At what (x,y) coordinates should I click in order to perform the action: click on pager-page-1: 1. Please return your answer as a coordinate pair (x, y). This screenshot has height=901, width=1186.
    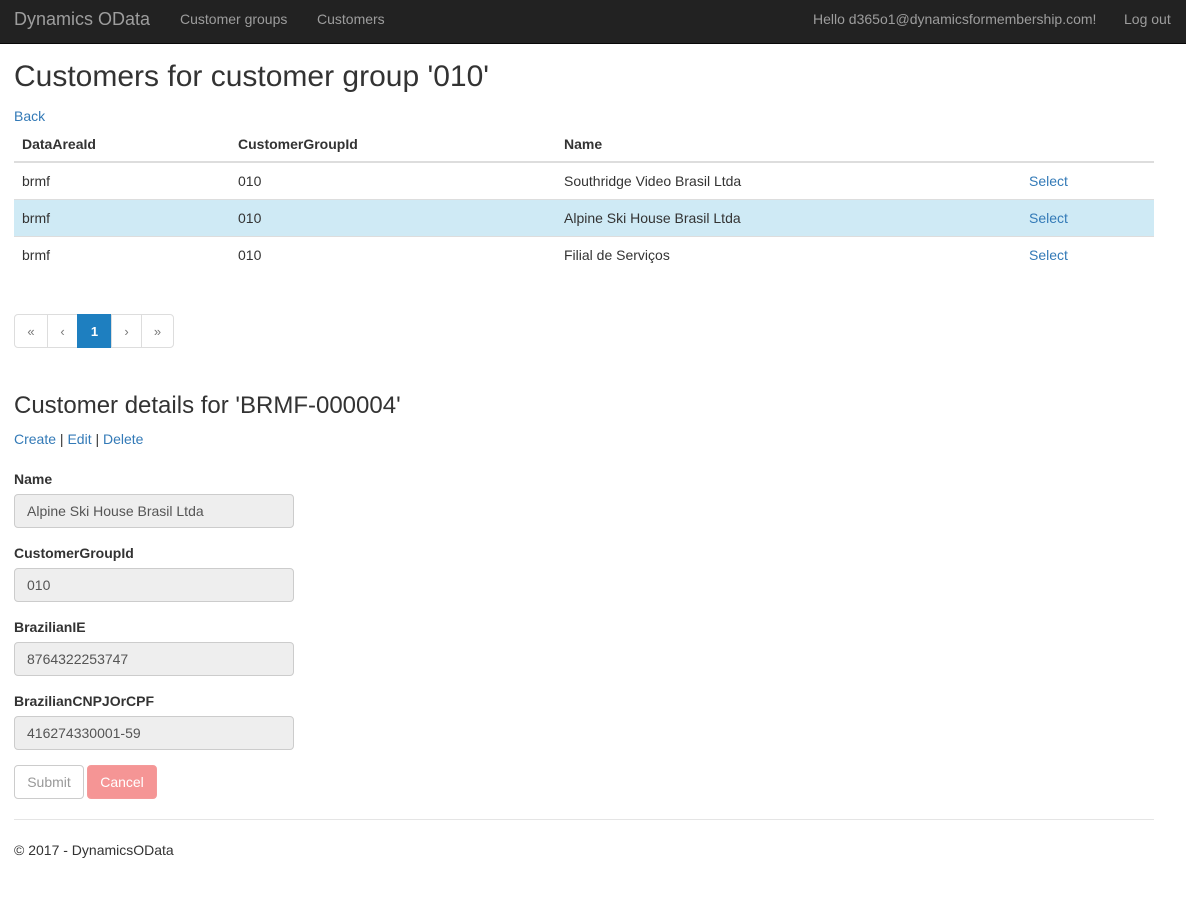
    Looking at the image, I should click on (94, 331).